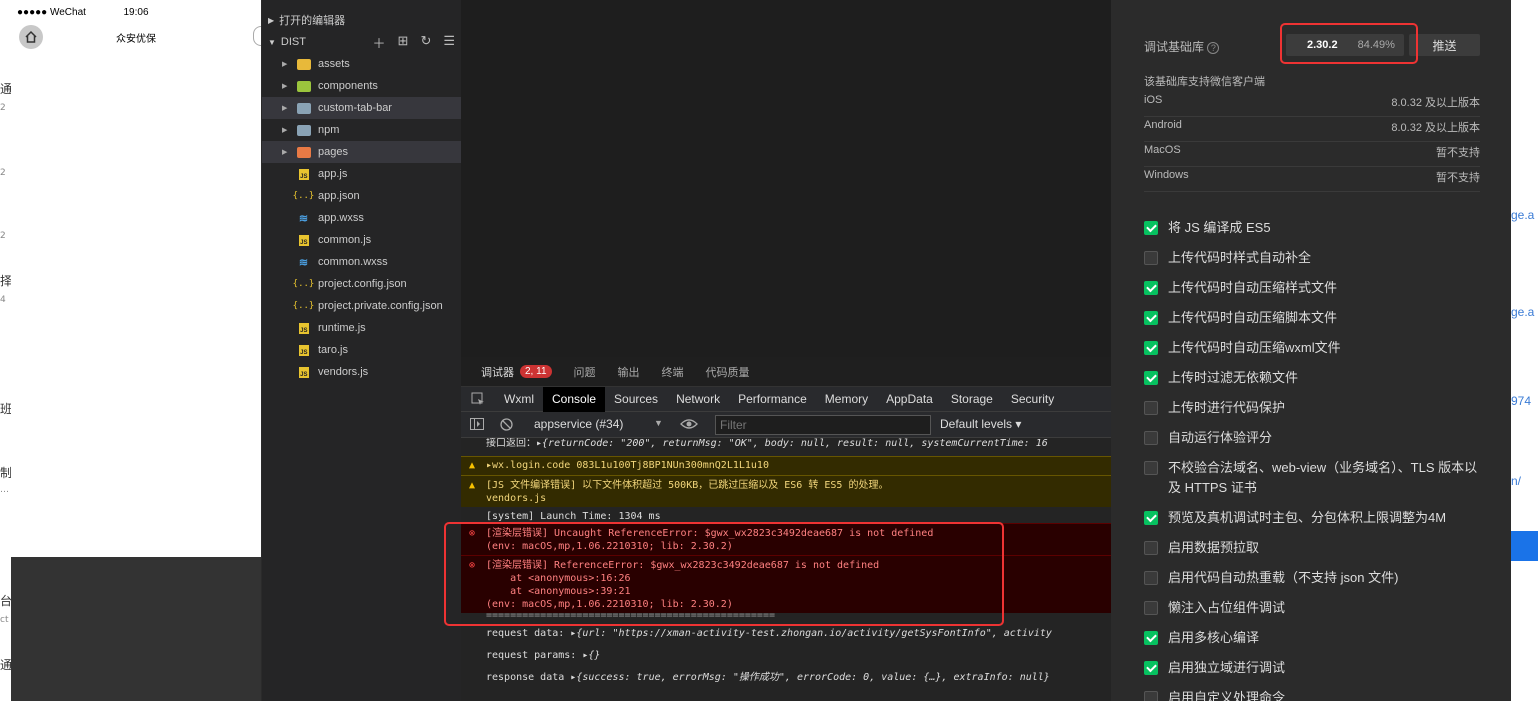 Image resolution: width=1538 pixels, height=701 pixels. What do you see at coordinates (629, 372) in the screenshot?
I see `tab-output: 输出` at bounding box center [629, 372].